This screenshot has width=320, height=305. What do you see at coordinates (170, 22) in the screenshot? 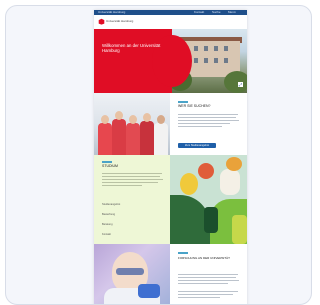
I see `logo-bar: Universität Hamburg` at bounding box center [170, 22].